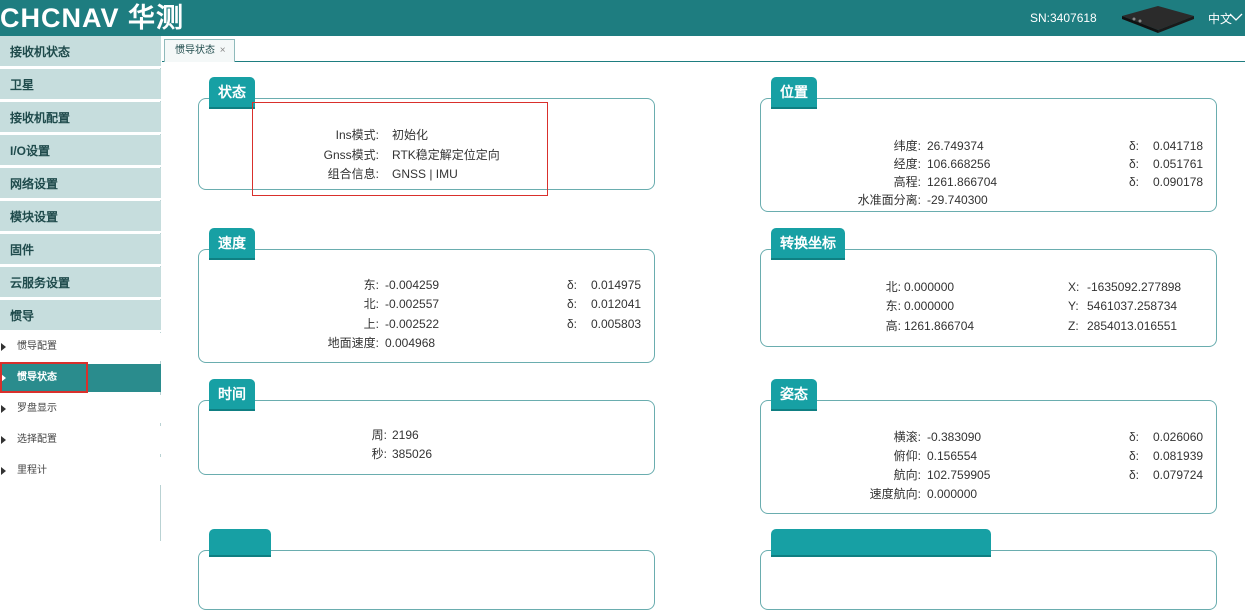  What do you see at coordinates (80, 85) in the screenshot?
I see `sidebar-item-satellite: 卫星` at bounding box center [80, 85].